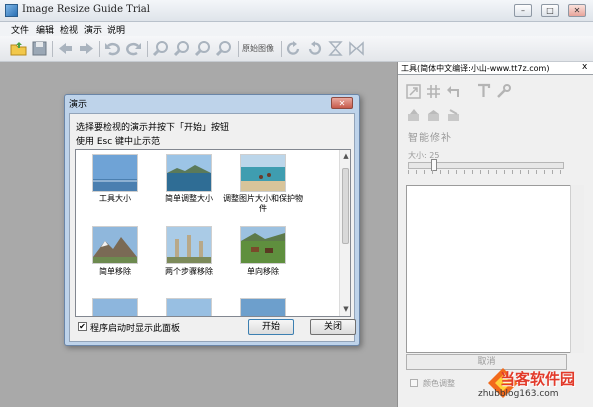  Describe the element at coordinates (153, 128) in the screenshot. I see `instruction-text: 选择要检视的演示并按下「开始」按钮` at that location.